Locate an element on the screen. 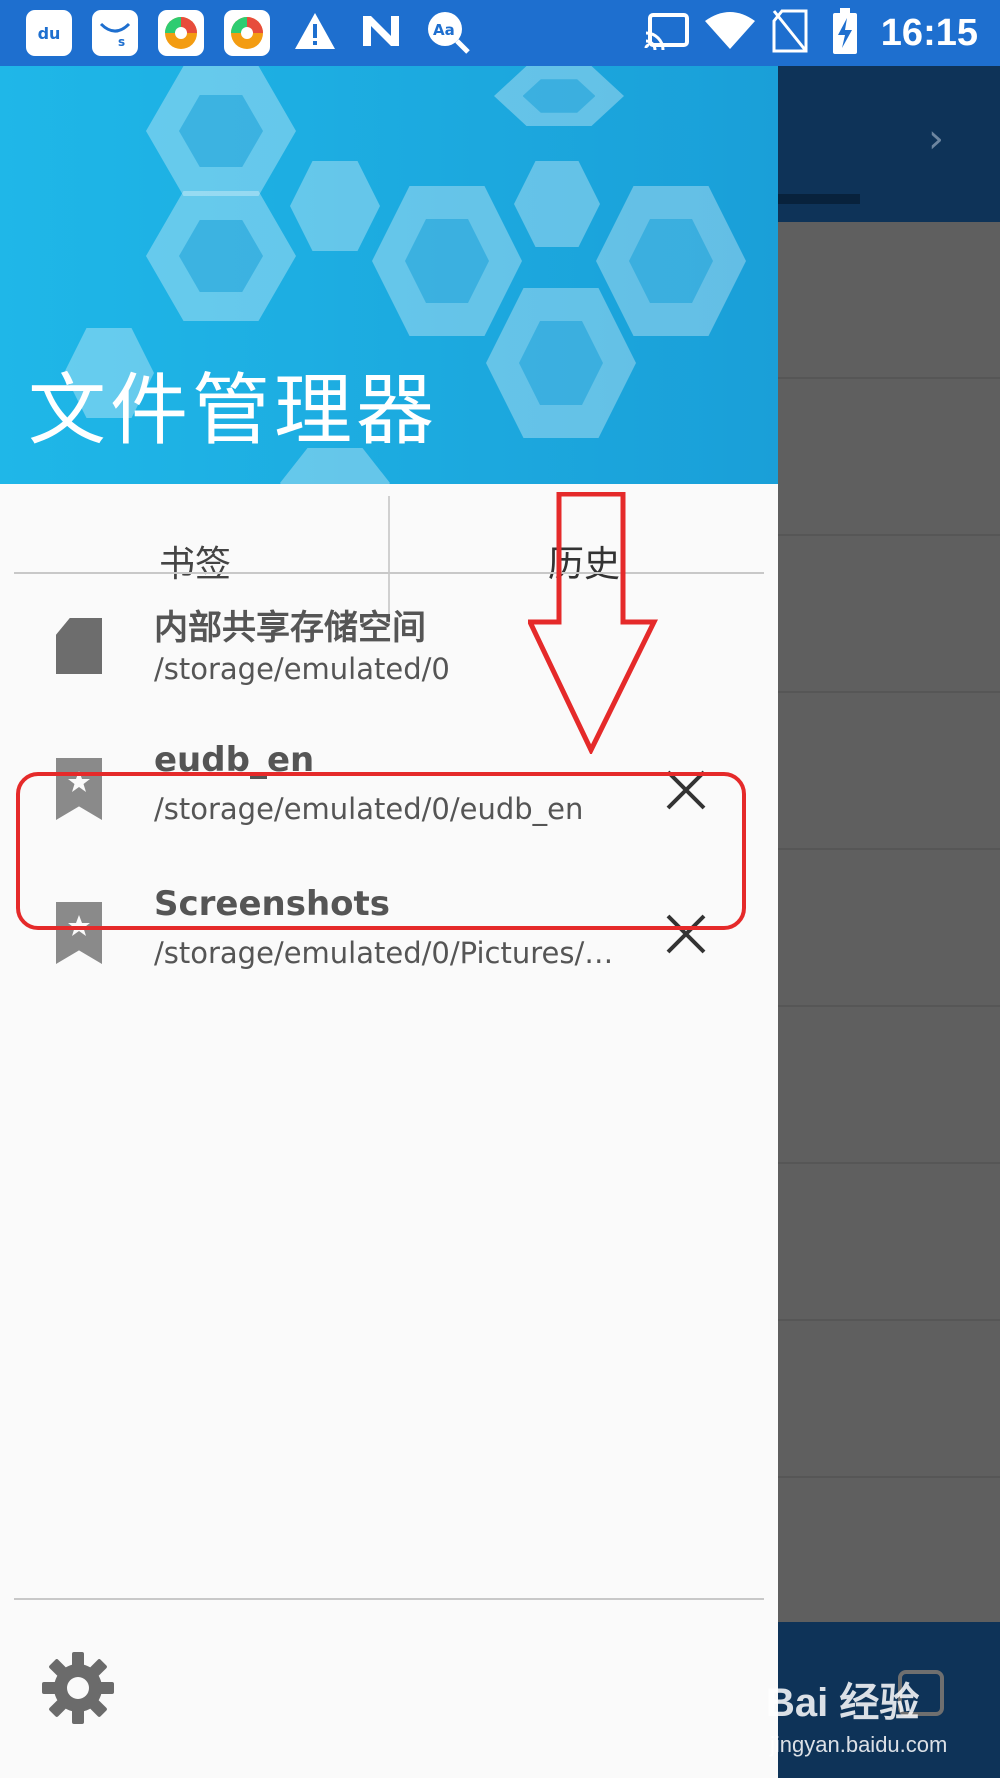 The width and height of the screenshot is (1000, 1778). chevron-right-icon: › is located at coordinates (936, 139).